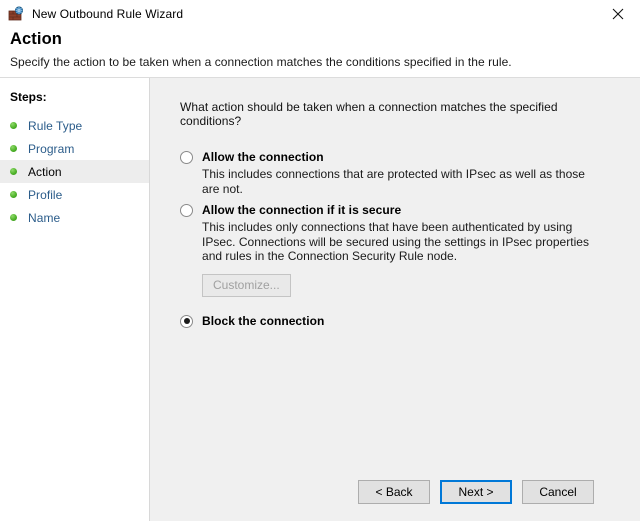 Image resolution: width=640 pixels, height=521 pixels. I want to click on radio-allow-the-connection: Allow the connection, so click(397, 157).